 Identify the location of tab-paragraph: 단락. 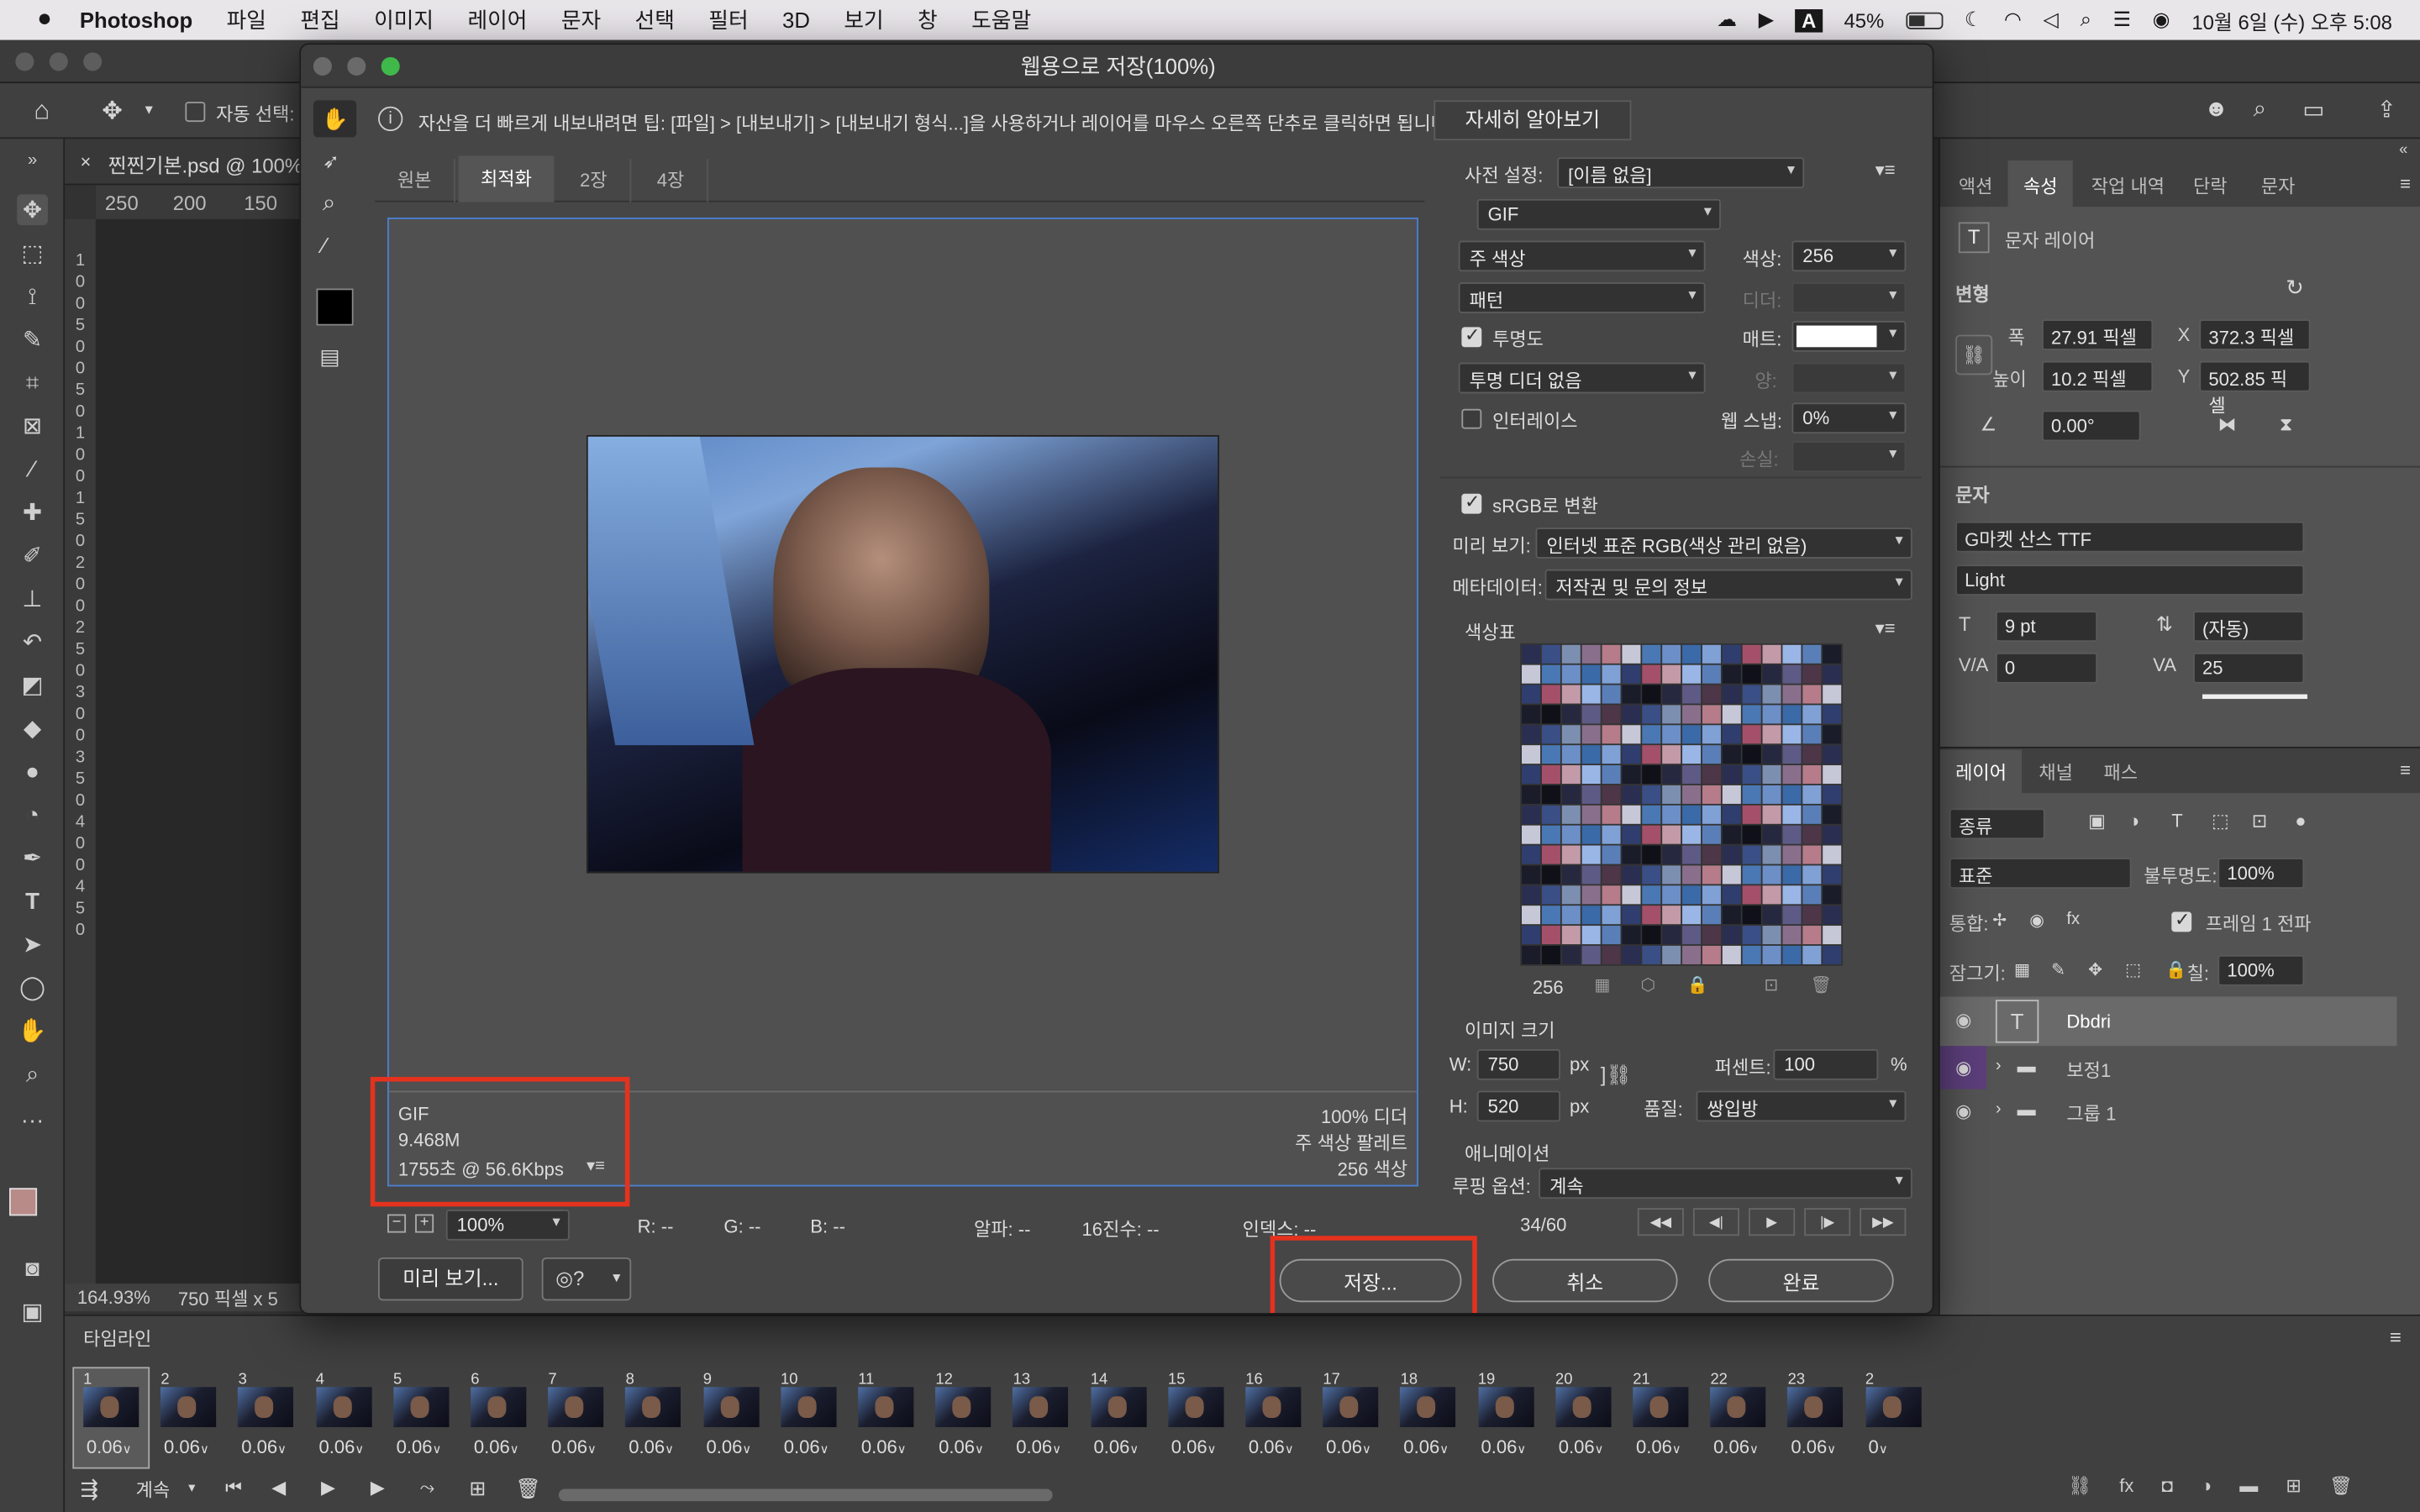
(2210, 186).